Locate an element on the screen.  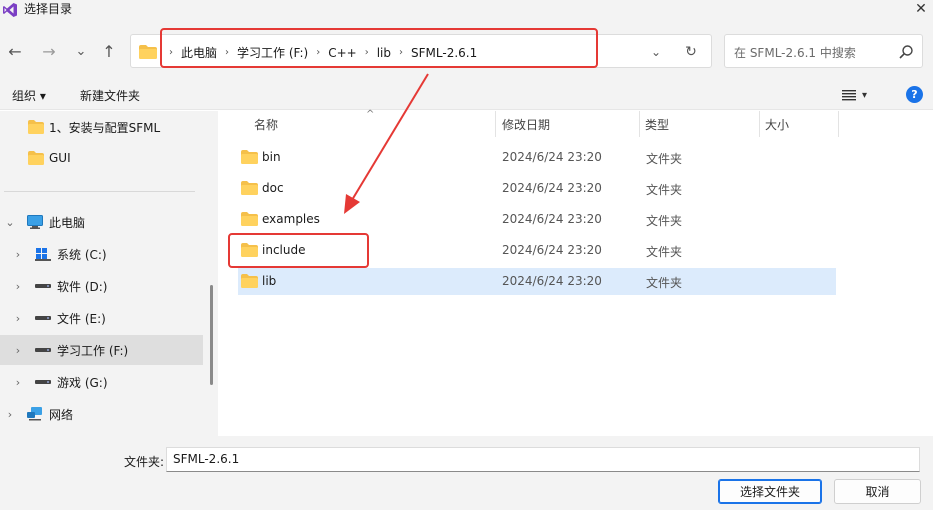
table-row: doc 2024/6/24 23:20 文件夹 is located at coordinates (537, 188).